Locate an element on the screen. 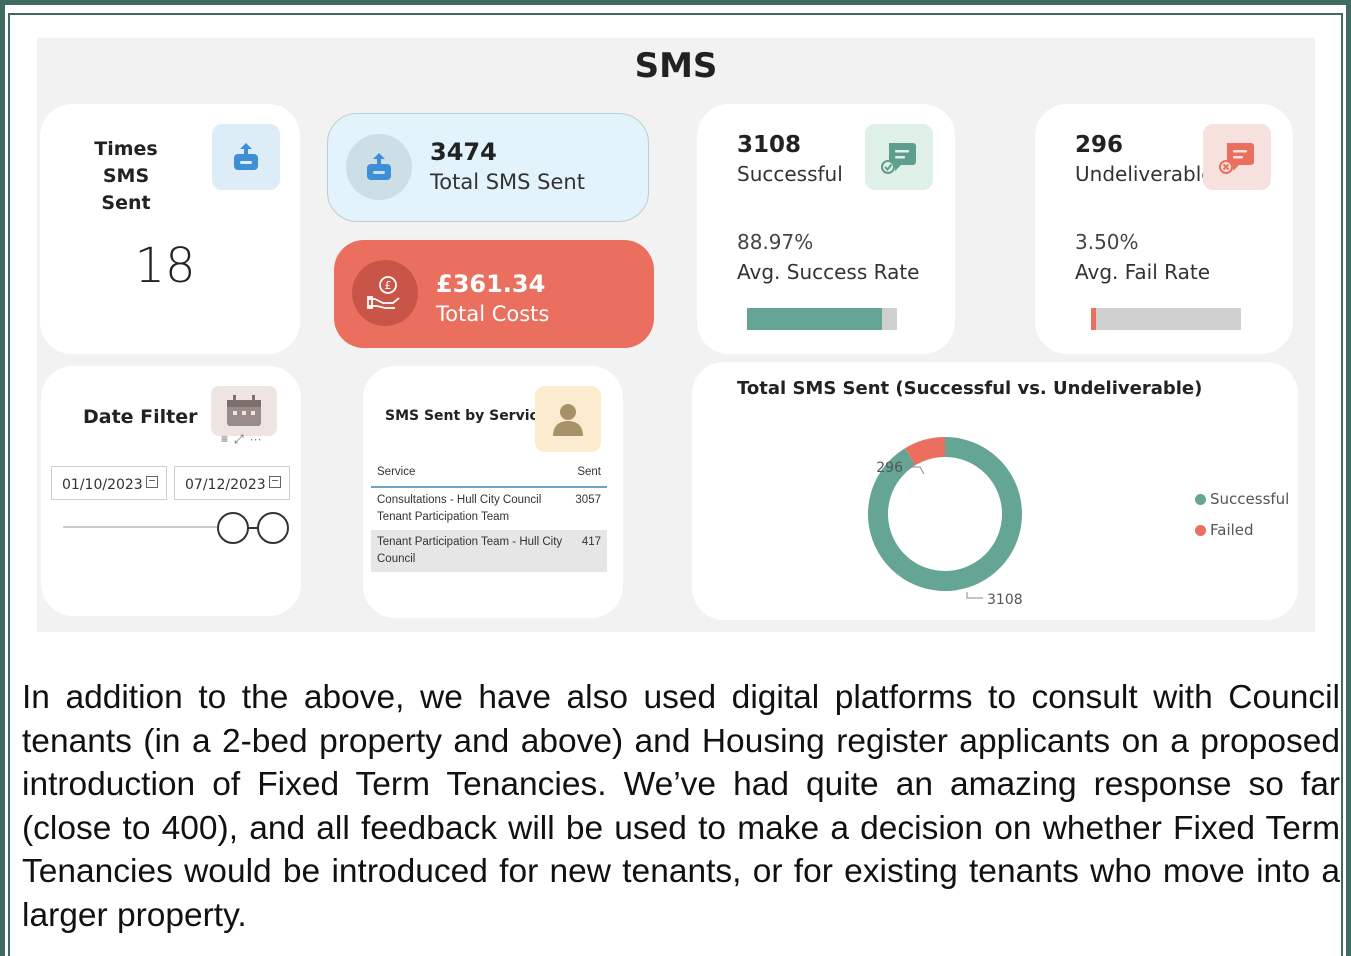 This screenshot has height=956, width=1351. date-range-end-handle is located at coordinates (273, 528).